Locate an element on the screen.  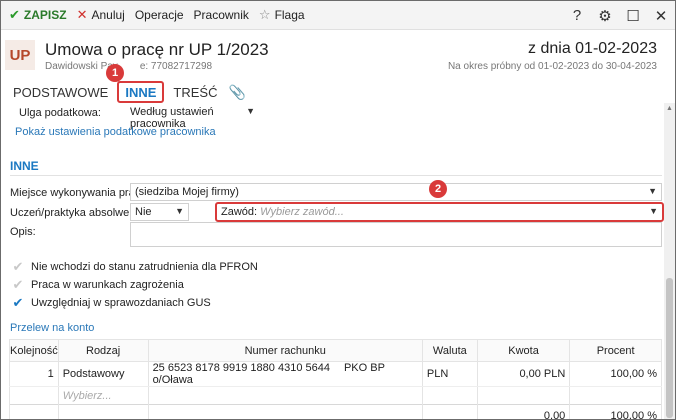
section-title: INNE is located at coordinates (24, 166).